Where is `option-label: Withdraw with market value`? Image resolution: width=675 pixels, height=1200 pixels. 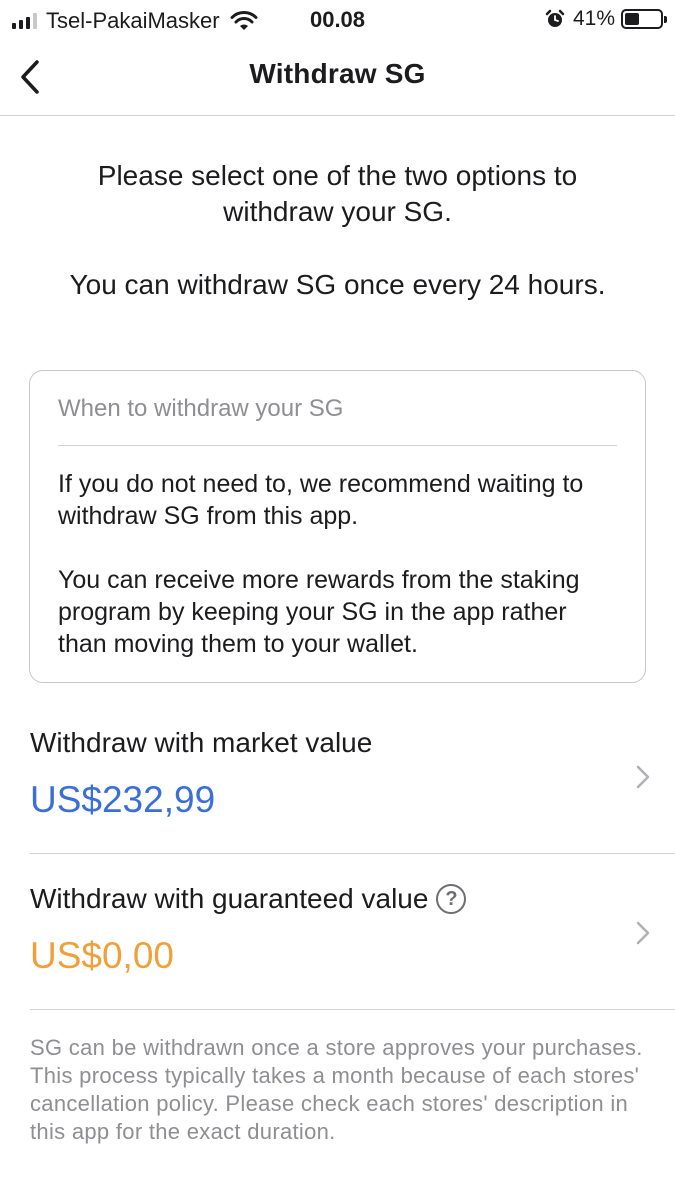 option-label: Withdraw with market value is located at coordinates (201, 742).